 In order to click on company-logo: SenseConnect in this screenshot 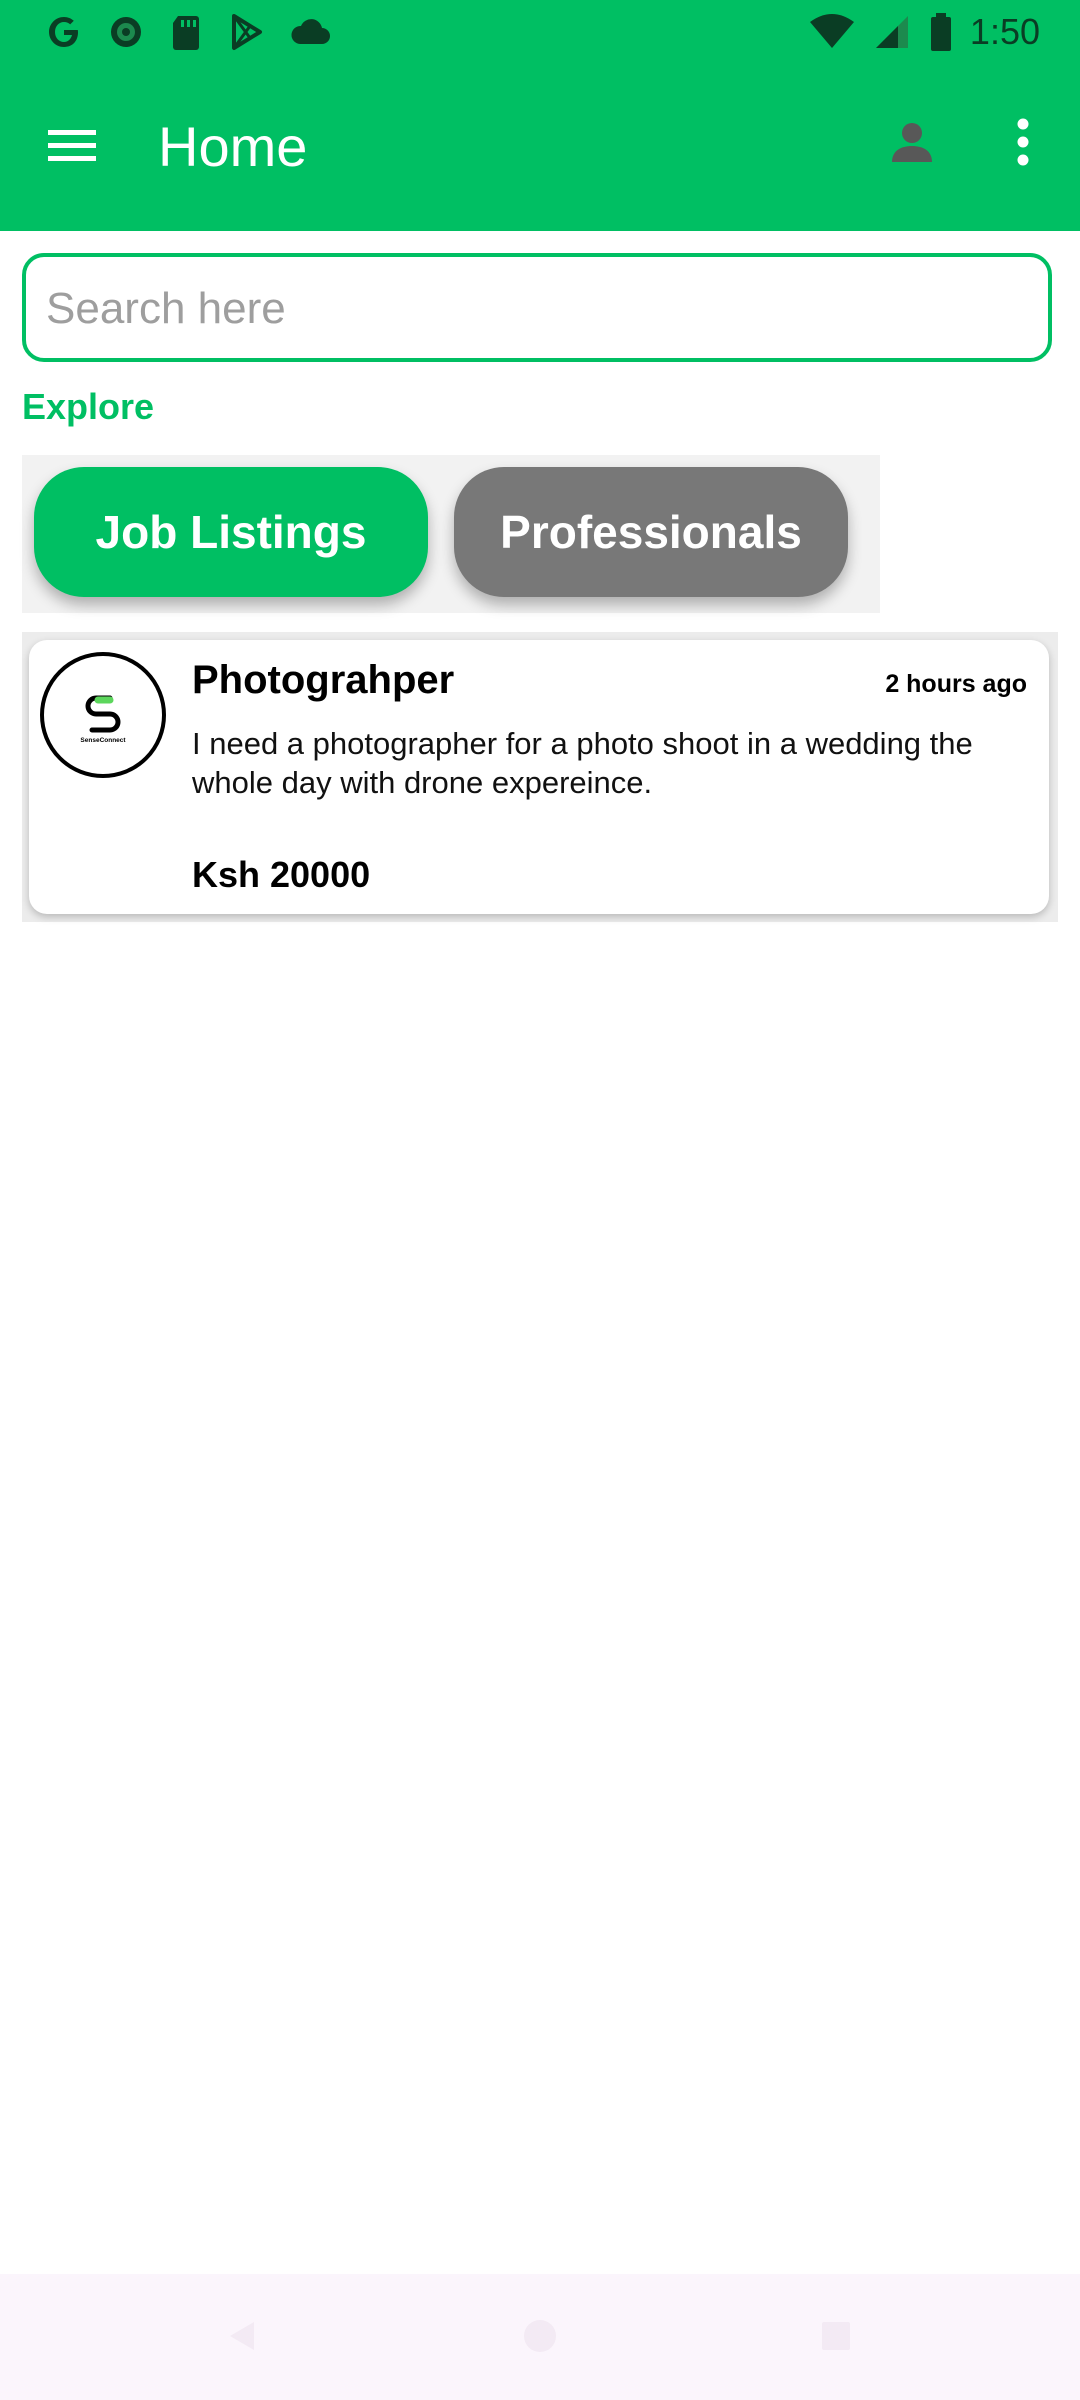, I will do `click(103, 715)`.